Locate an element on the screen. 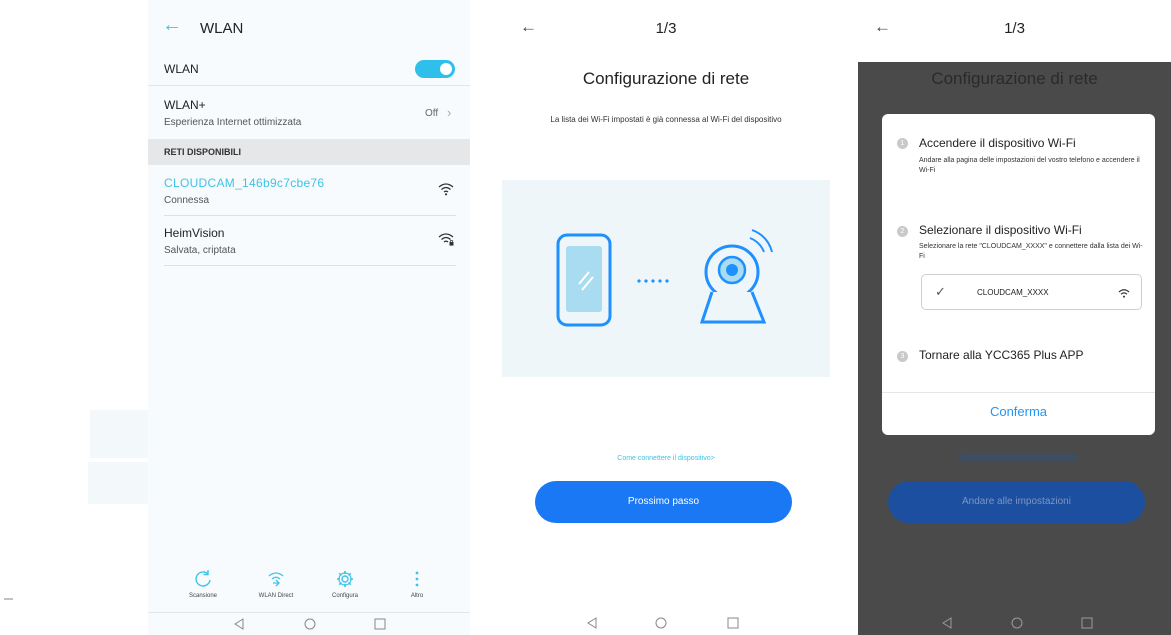  network-item: HeimVision Salvata, criptata is located at coordinates (309, 241).